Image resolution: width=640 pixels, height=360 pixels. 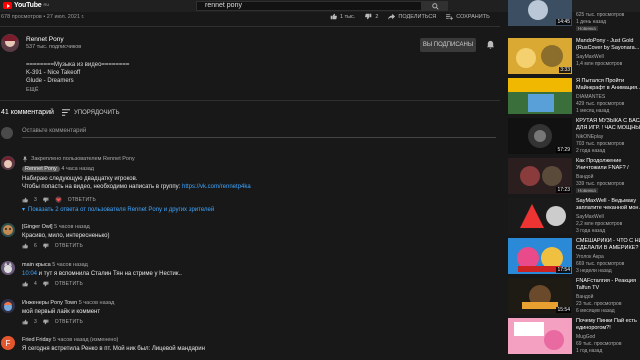 I want to click on comment-line: Набираю следующую двадцатку игроков., so click(x=80, y=179).